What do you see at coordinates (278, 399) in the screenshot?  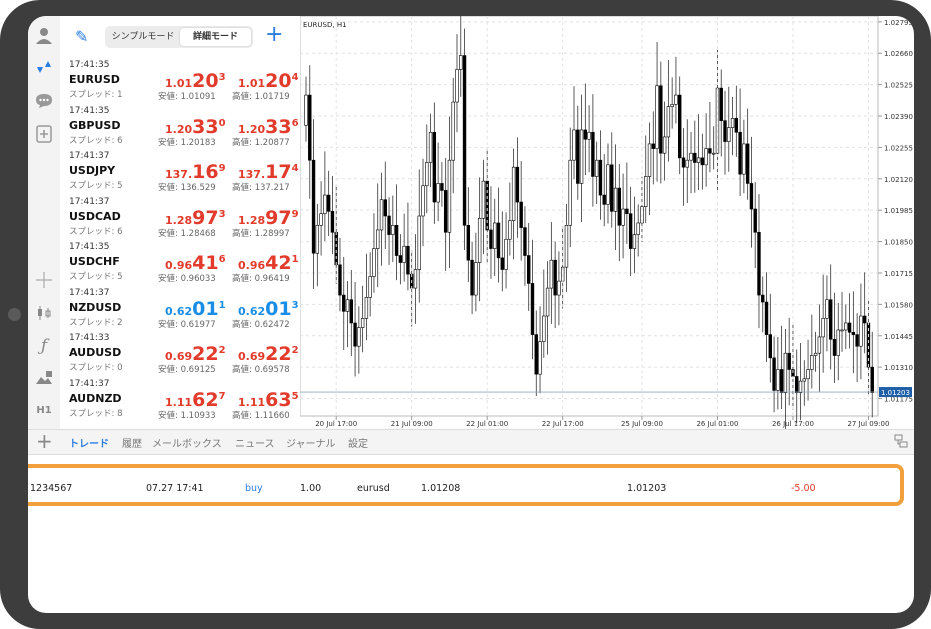 I see `ask-big: 63` at bounding box center [278, 399].